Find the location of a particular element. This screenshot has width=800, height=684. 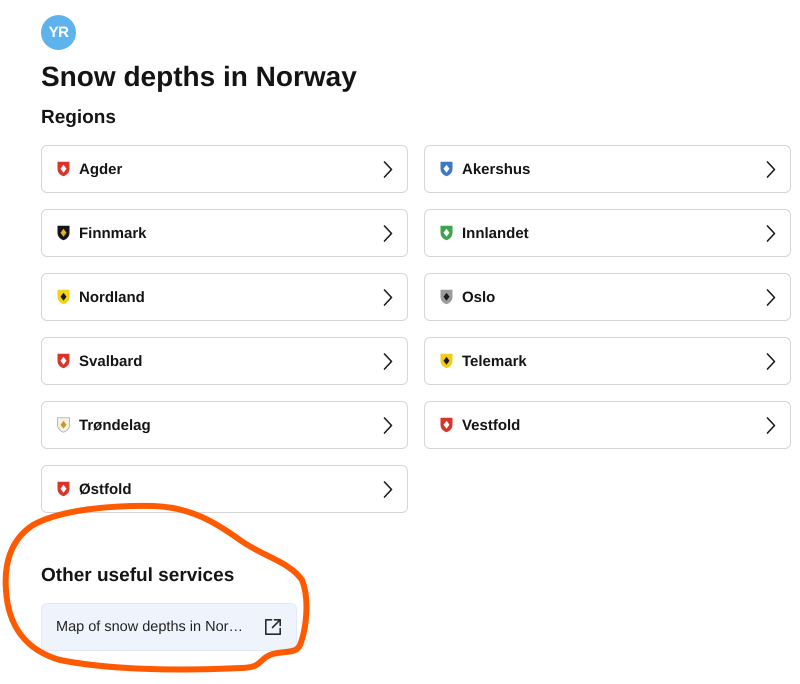

region-link: Telemark is located at coordinates (607, 361).